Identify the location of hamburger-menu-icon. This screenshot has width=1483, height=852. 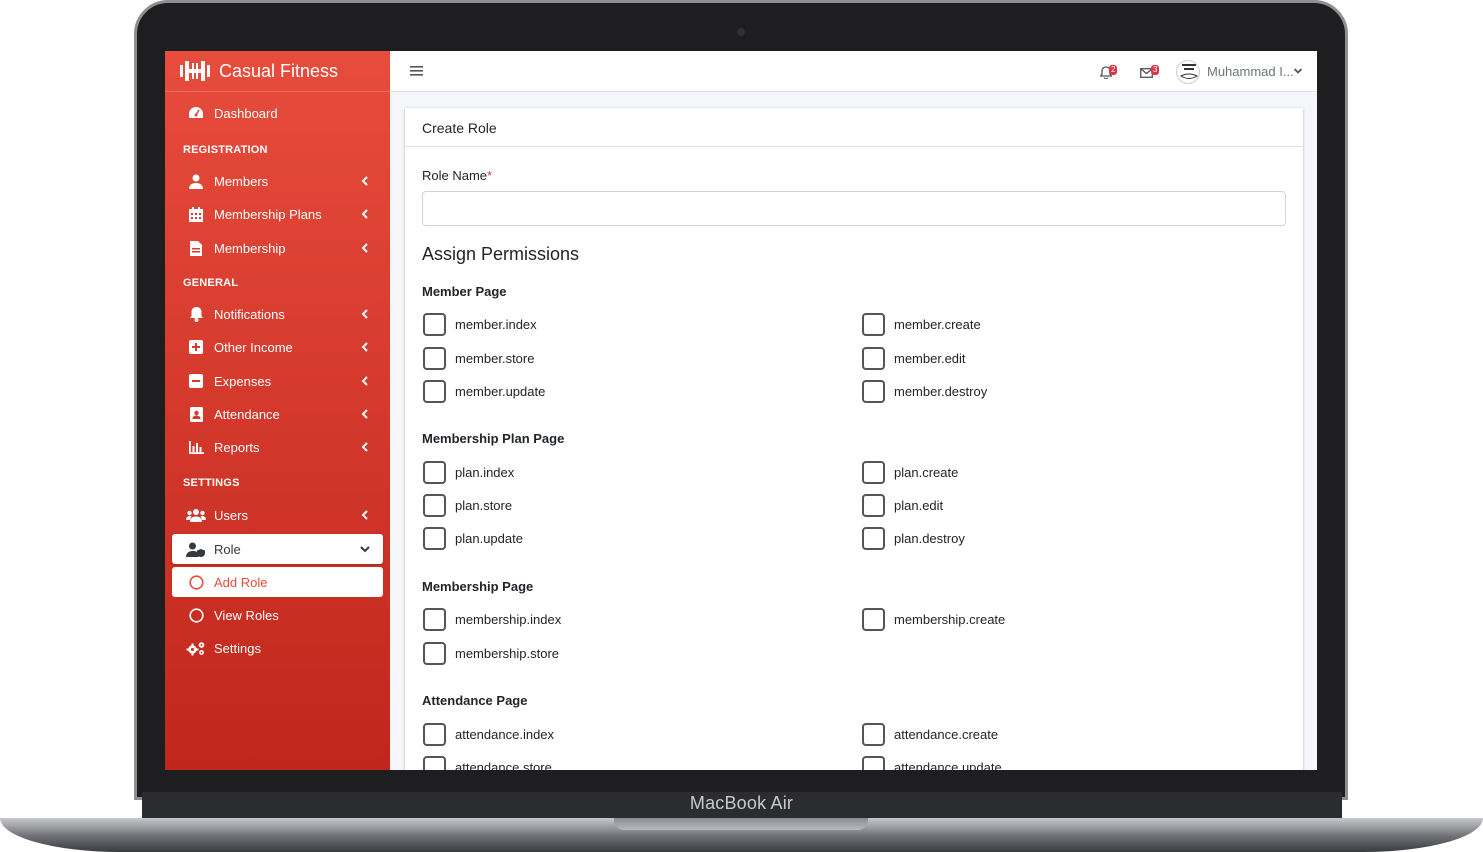
(416, 70).